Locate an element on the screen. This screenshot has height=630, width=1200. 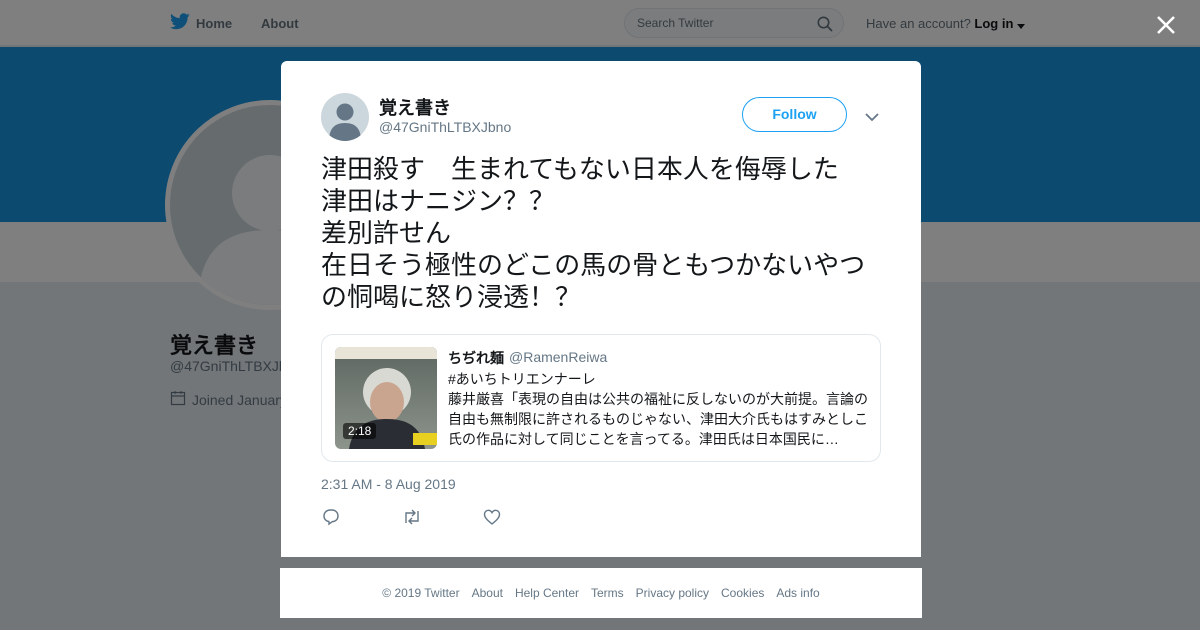
tweet-author-avatar is located at coordinates (345, 117).